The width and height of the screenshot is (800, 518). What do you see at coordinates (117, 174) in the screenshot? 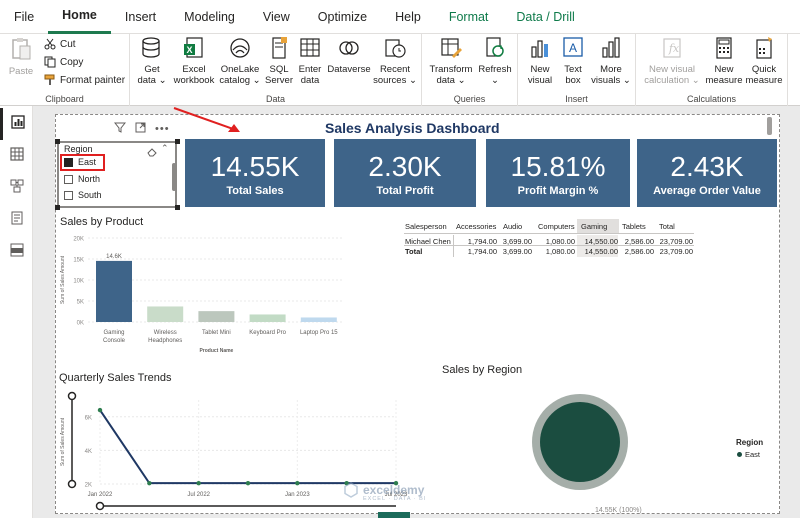
I see `region-slicer: Region ⌃ East North South` at bounding box center [117, 174].